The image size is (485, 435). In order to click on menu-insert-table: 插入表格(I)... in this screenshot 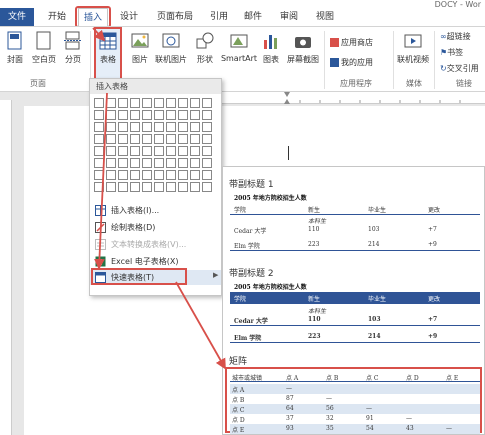, I will do `click(155, 210)`.